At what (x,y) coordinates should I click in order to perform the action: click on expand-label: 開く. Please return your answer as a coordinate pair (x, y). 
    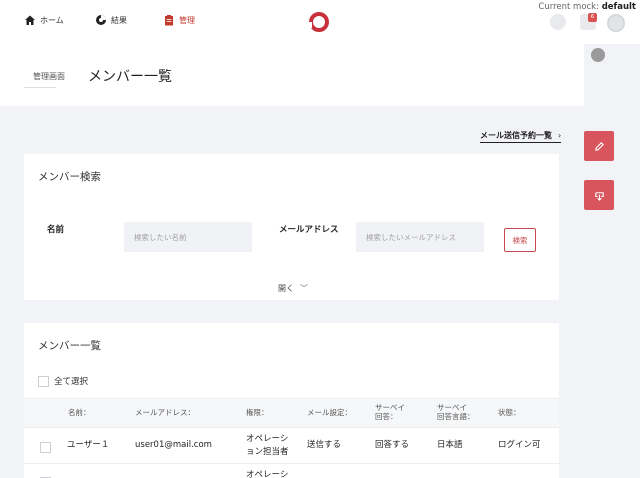
    Looking at the image, I should click on (286, 288).